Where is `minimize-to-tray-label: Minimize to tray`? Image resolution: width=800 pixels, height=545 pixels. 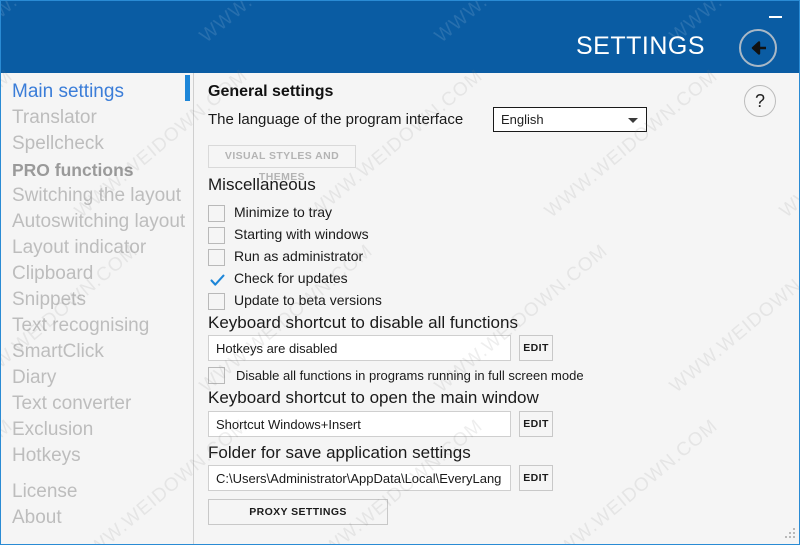 minimize-to-tray-label: Minimize to tray is located at coordinates (283, 212).